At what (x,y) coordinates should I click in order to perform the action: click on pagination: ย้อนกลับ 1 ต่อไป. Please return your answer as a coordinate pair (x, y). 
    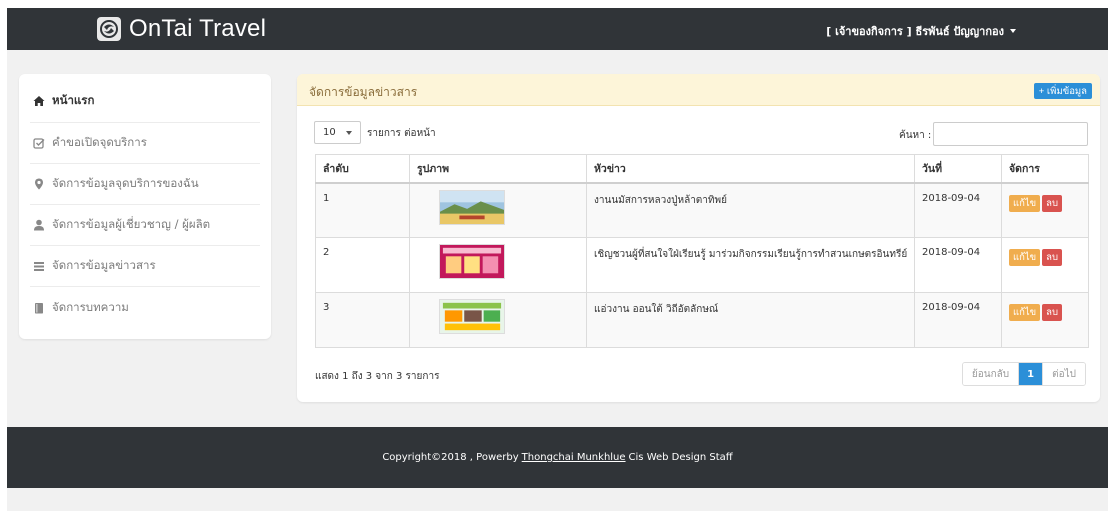
    Looking at the image, I should click on (1023, 374).